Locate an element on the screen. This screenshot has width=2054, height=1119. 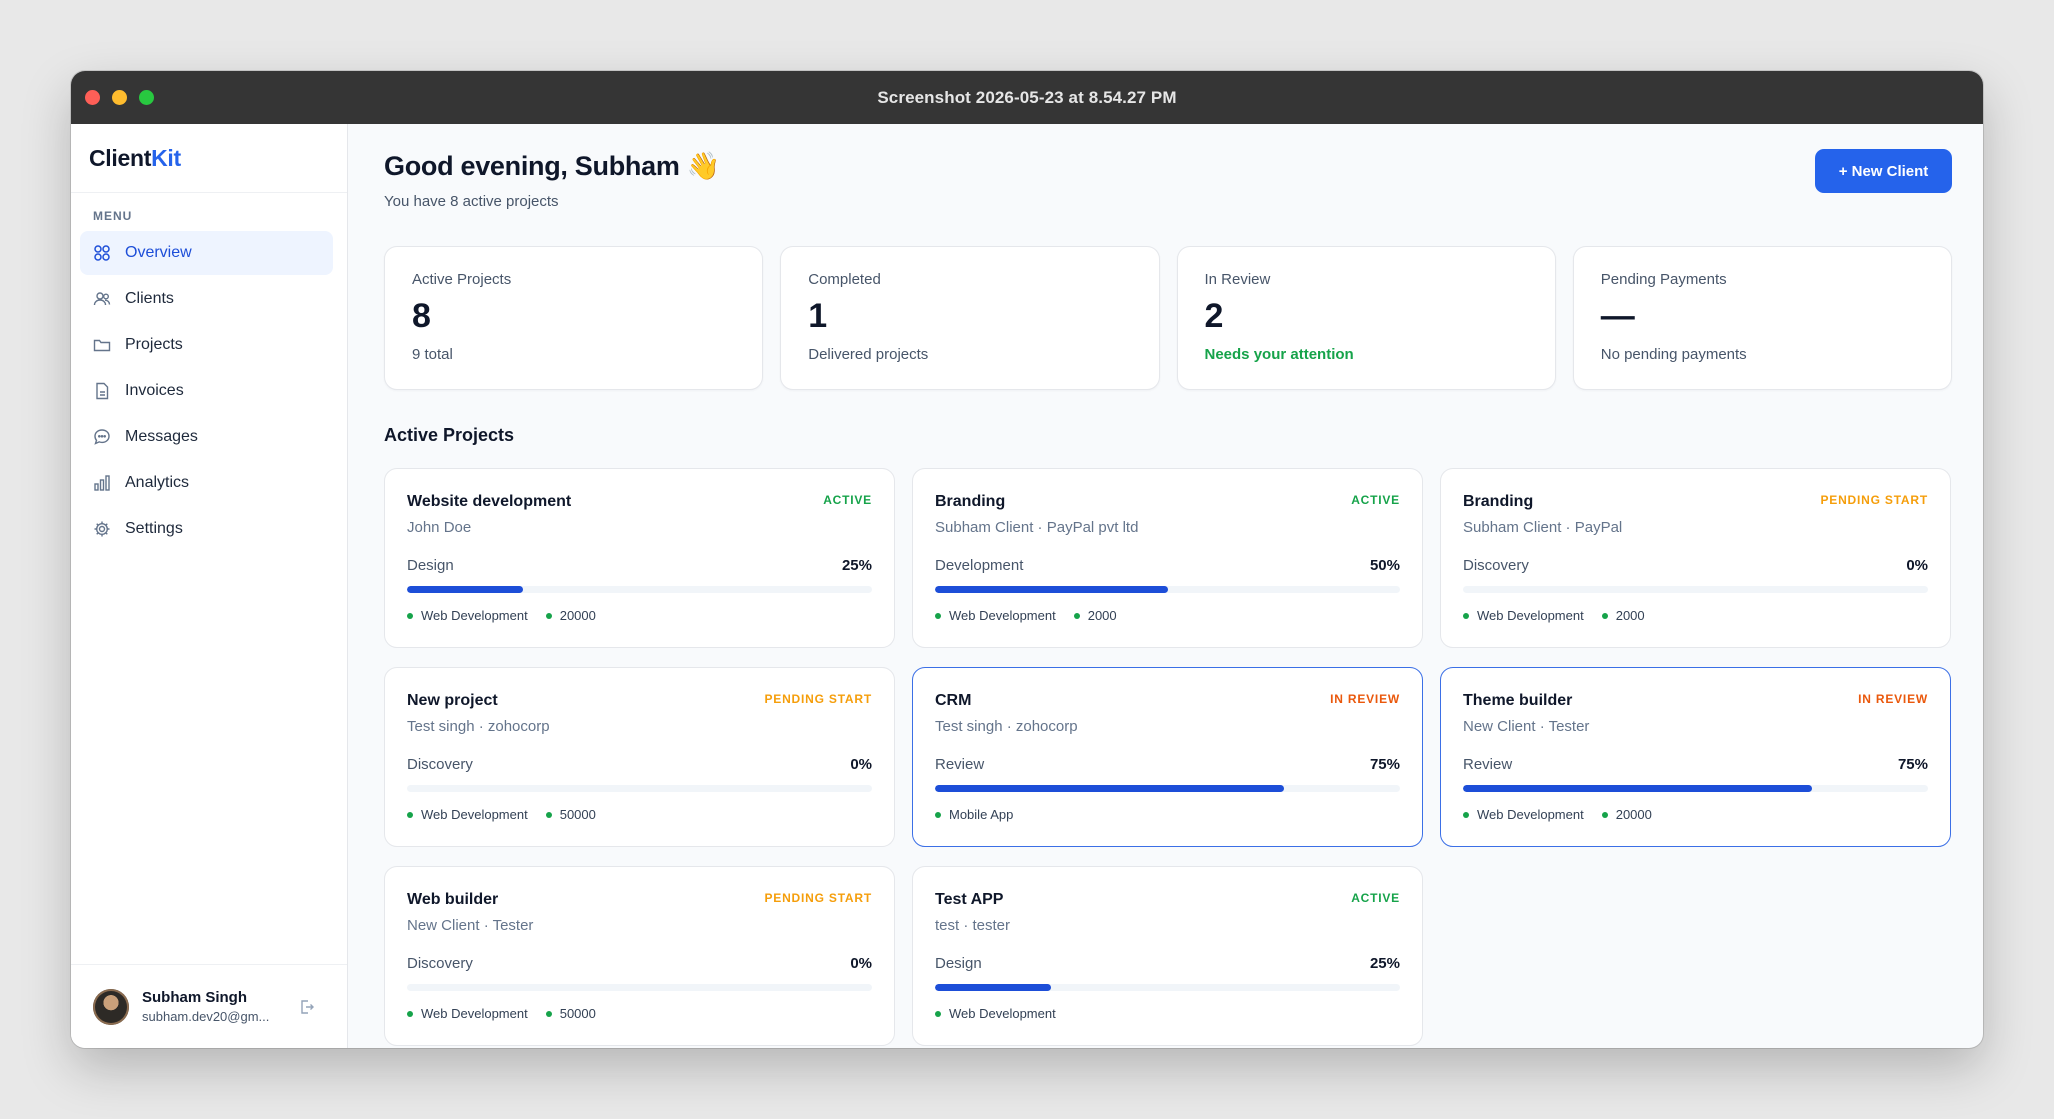
sidebar-item-label: Invoices is located at coordinates (154, 390).